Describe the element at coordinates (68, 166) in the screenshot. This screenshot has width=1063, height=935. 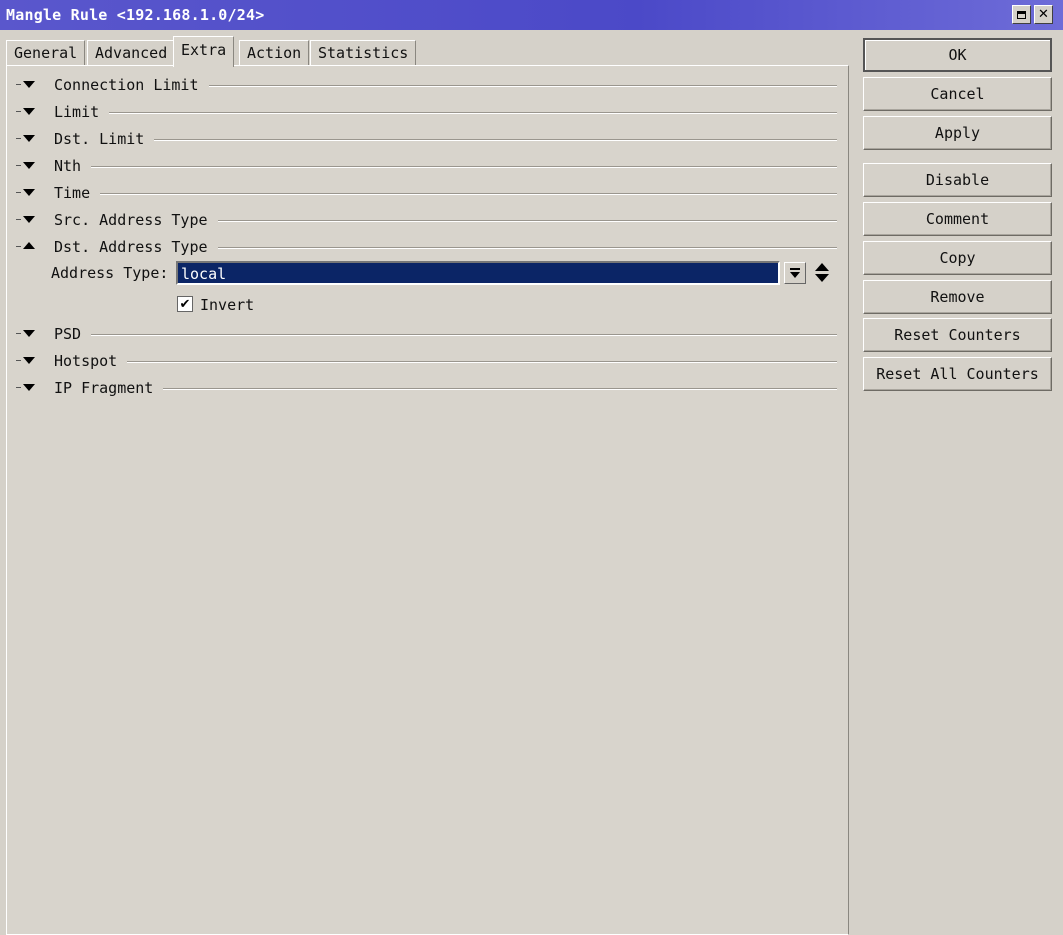
I see `section-label: Nth` at that location.